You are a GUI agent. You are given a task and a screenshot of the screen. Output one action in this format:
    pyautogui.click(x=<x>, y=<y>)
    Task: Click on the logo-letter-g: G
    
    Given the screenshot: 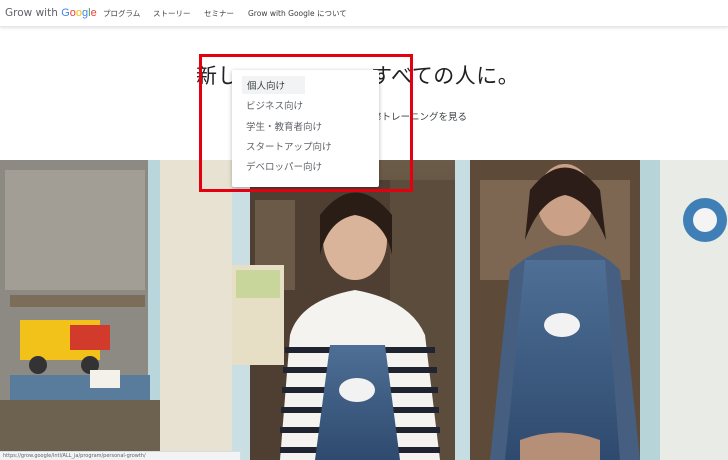 What is the action you would take?
    pyautogui.click(x=65, y=13)
    